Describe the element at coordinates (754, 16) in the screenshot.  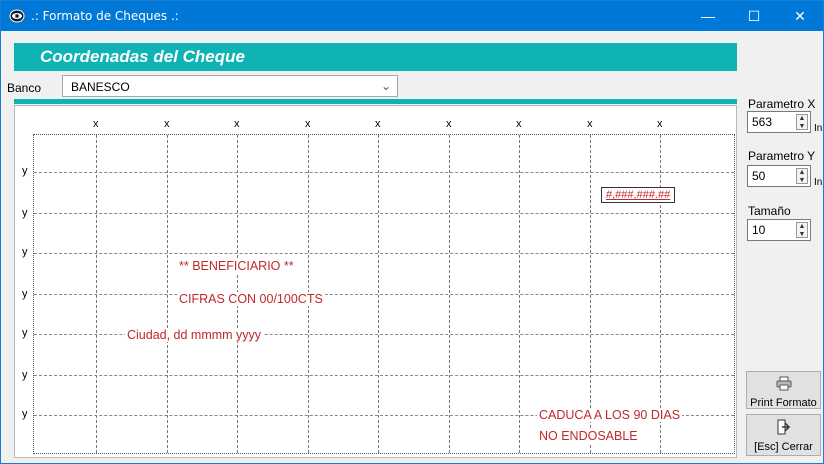
I see `maximize-button: ☐` at that location.